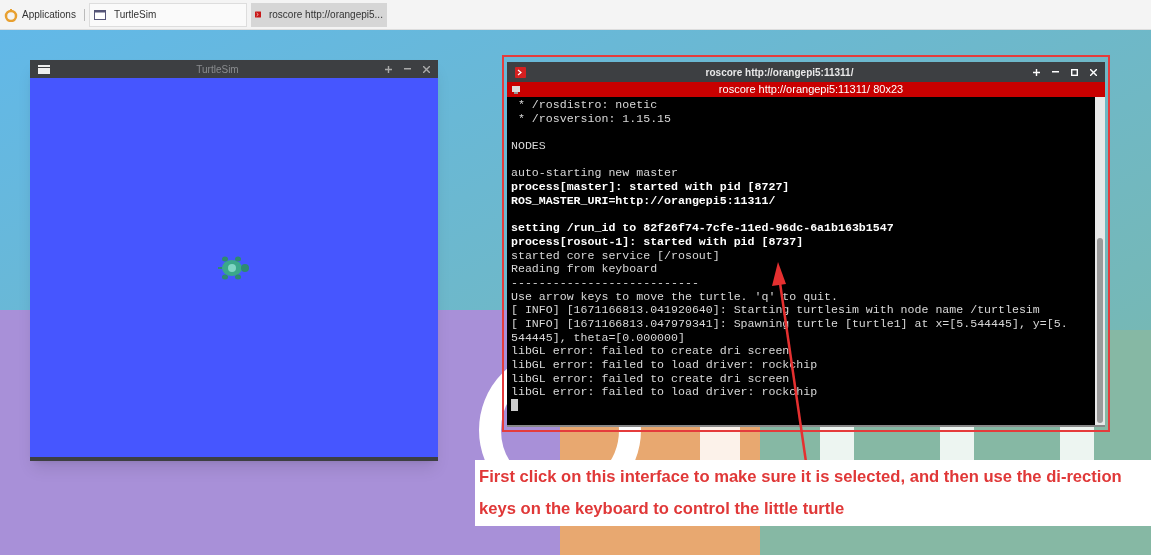  I want to click on annotation-text: First click on this interface to make sure it is selected, and then use the di-rection keys on the keyboard to control the little turtle, so click(801, 493).